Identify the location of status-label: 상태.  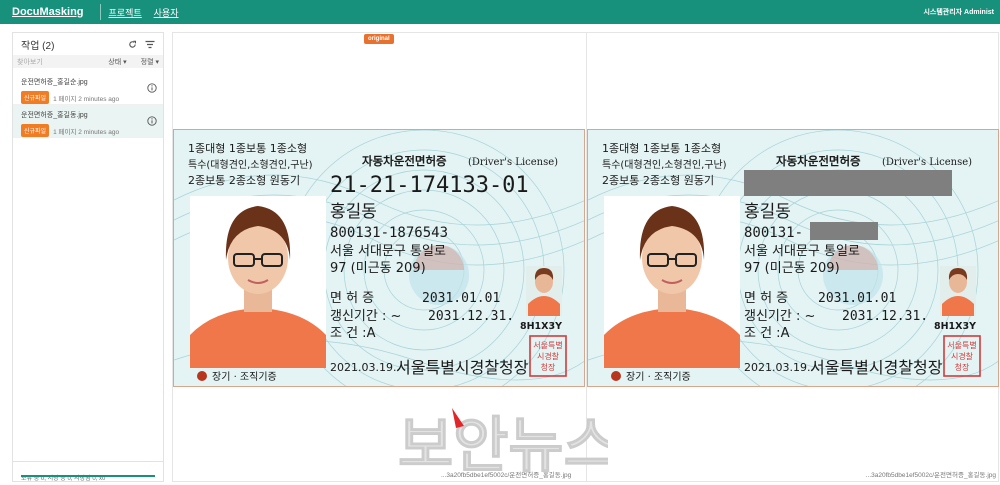
(115, 62).